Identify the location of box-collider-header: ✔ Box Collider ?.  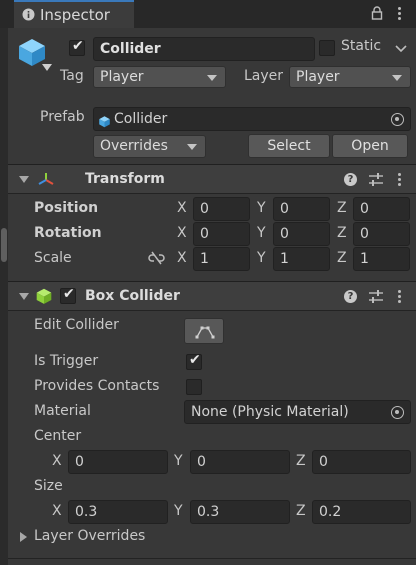
(212, 296).